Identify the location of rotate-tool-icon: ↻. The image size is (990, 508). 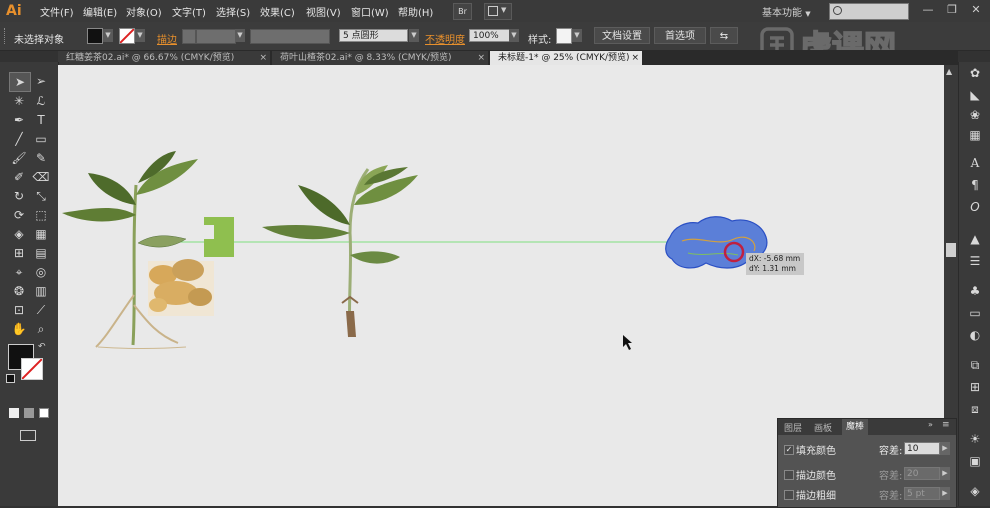
(19, 196).